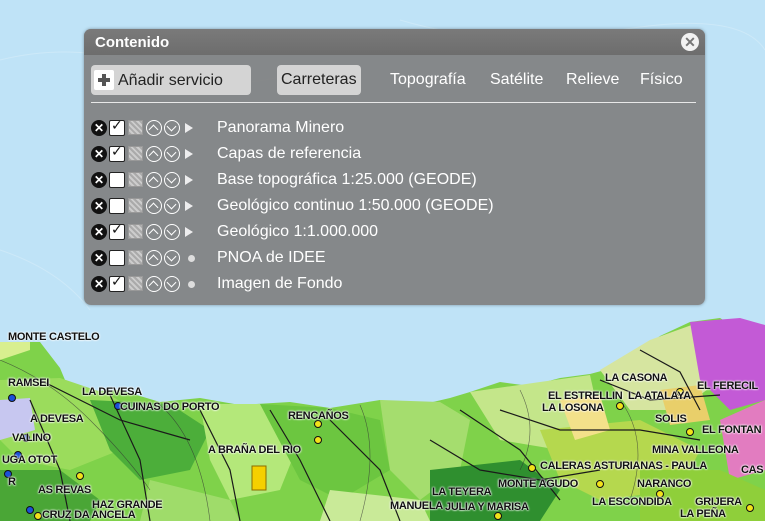 The height and width of the screenshot is (521, 765). I want to click on map-label: LA TEYERA, so click(462, 492).